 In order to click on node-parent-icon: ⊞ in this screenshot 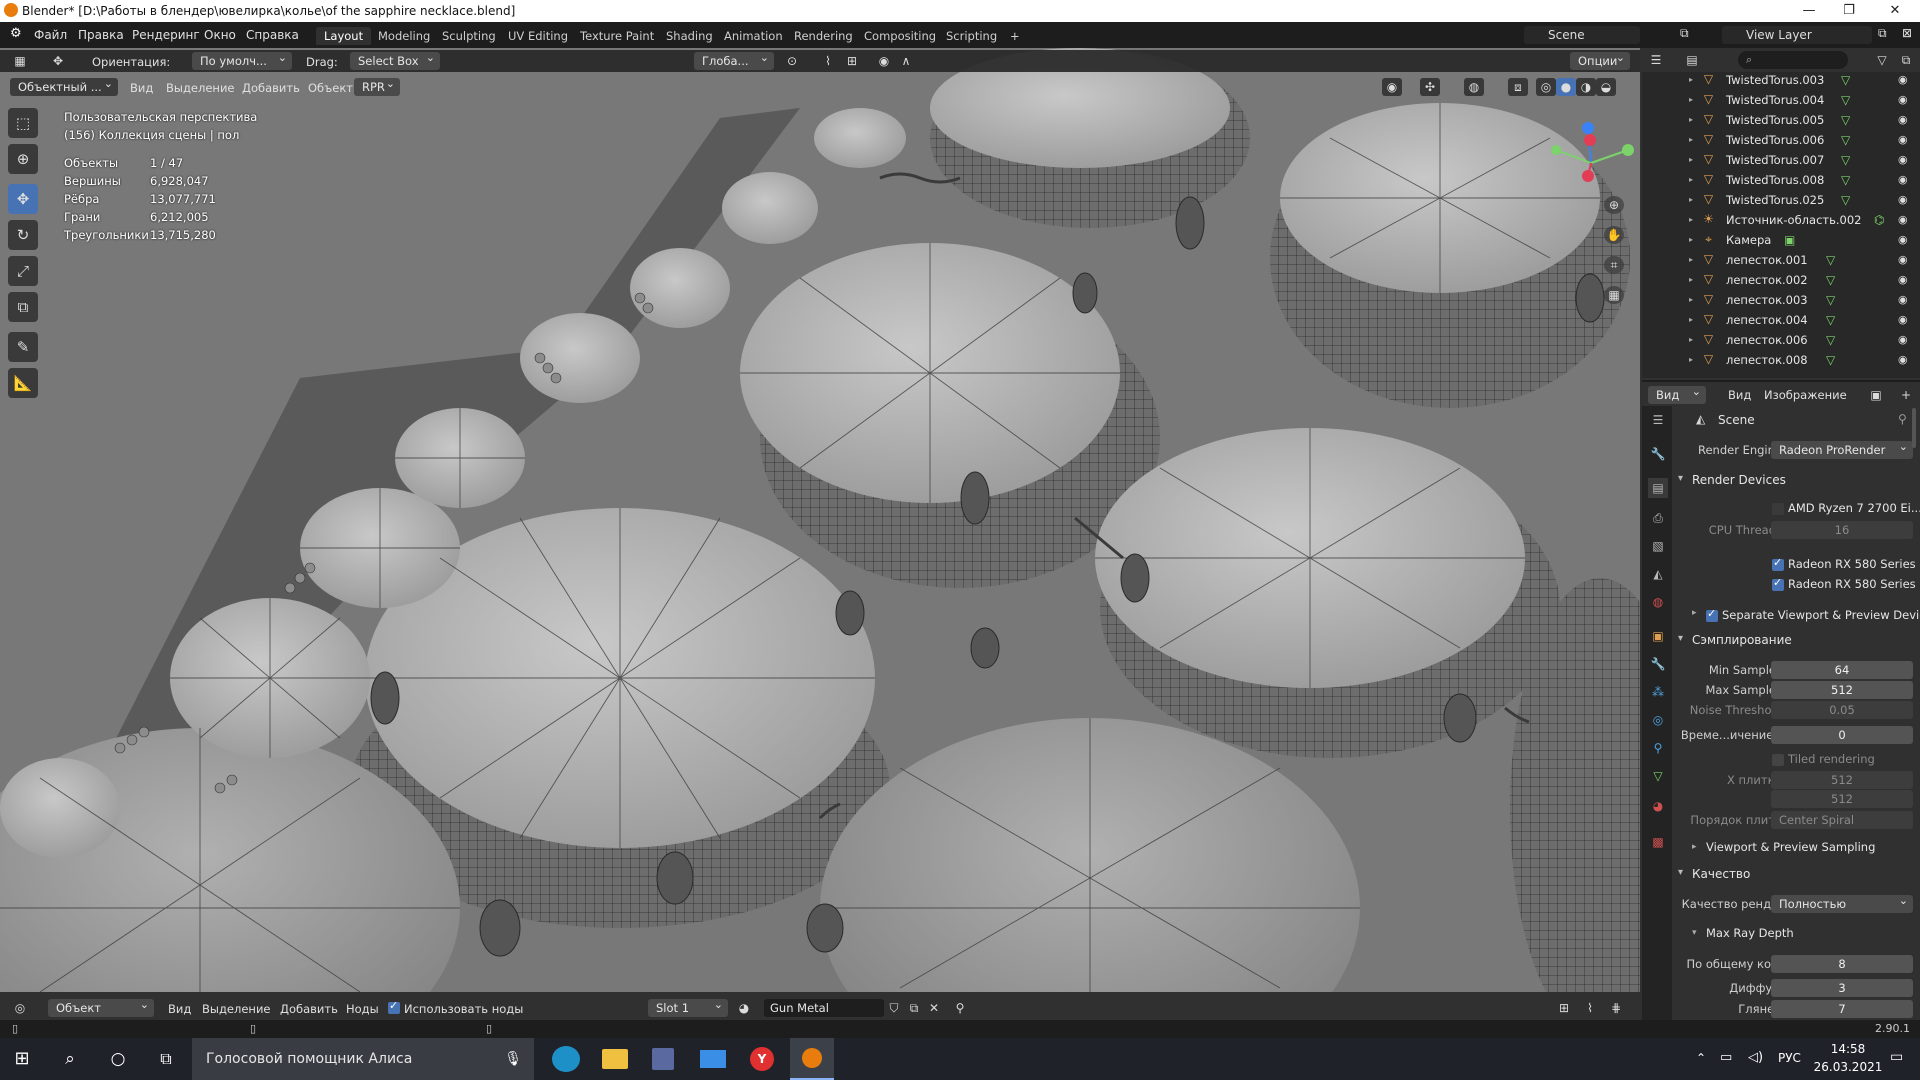, I will do `click(1564, 1008)`.